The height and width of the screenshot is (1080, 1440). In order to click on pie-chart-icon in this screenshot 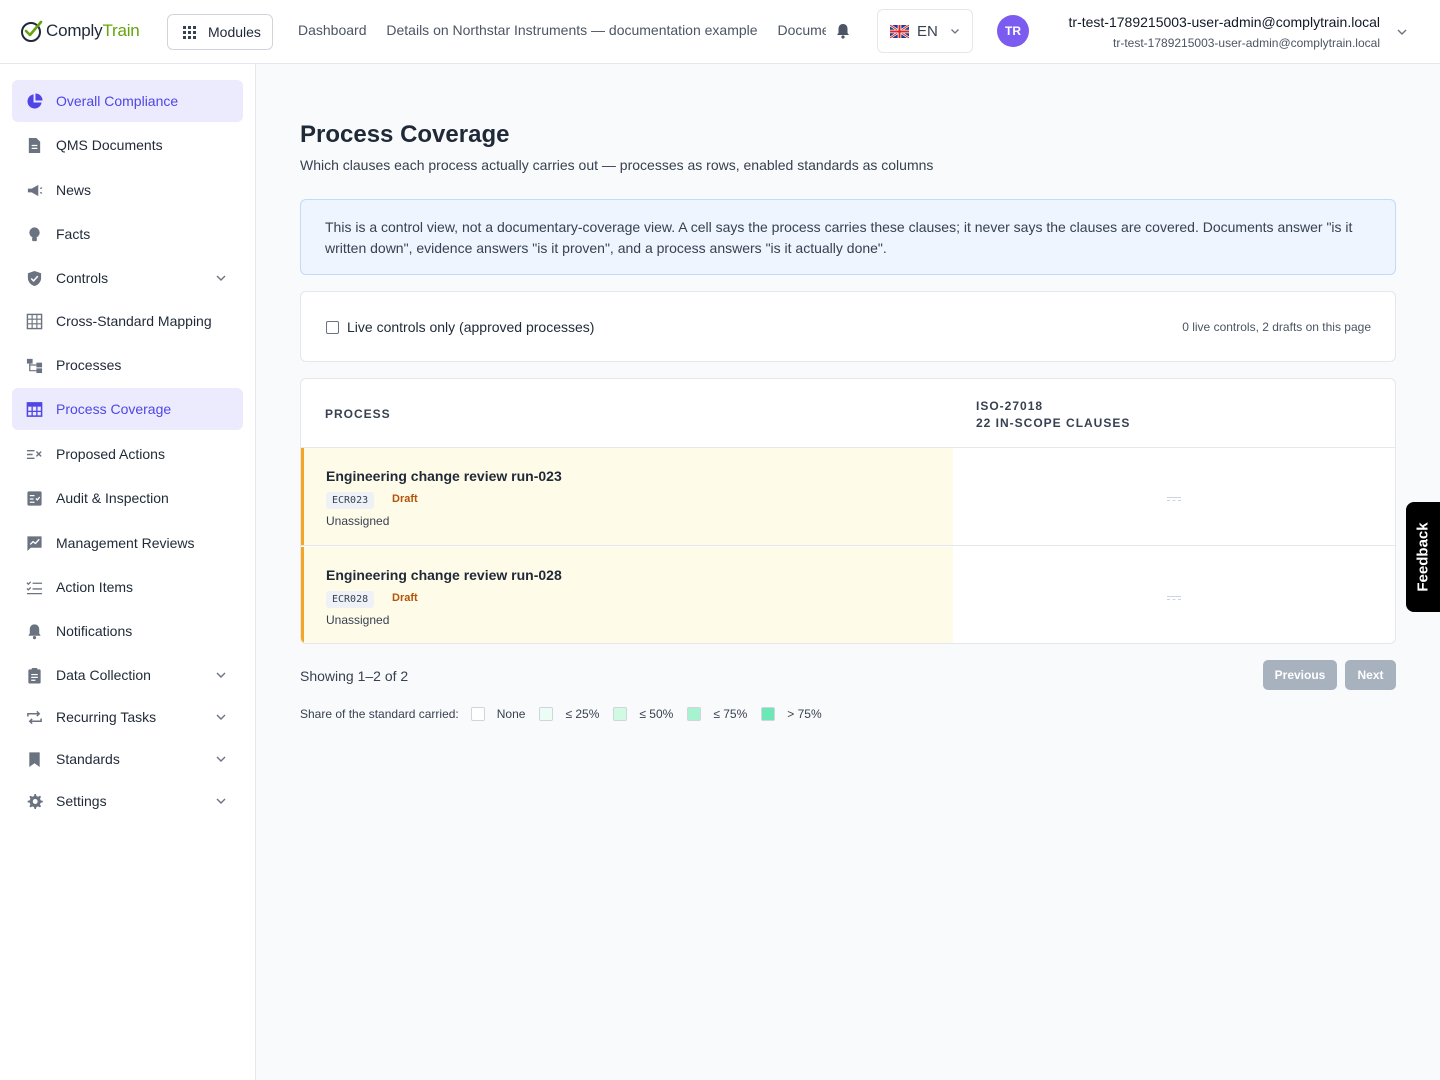, I will do `click(34, 101)`.